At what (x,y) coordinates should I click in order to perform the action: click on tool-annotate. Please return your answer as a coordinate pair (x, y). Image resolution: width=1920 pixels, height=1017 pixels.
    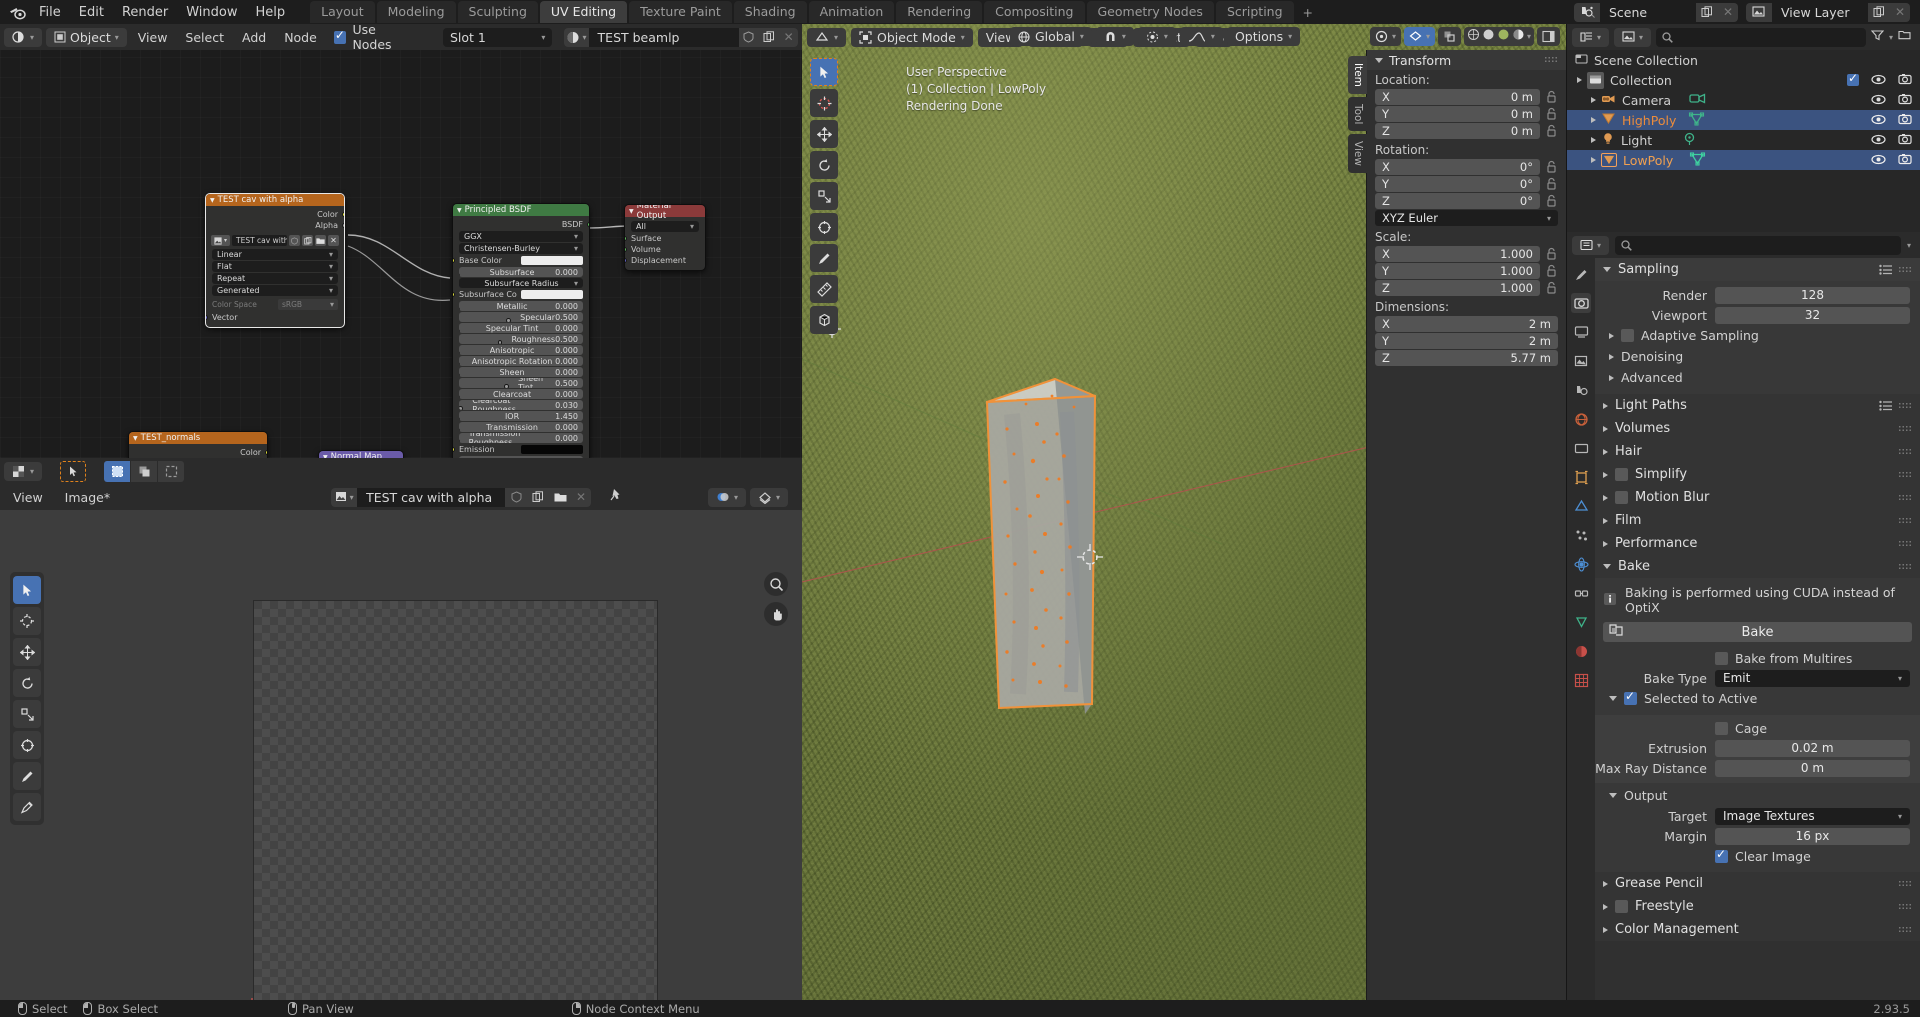
    Looking at the image, I should click on (27, 776).